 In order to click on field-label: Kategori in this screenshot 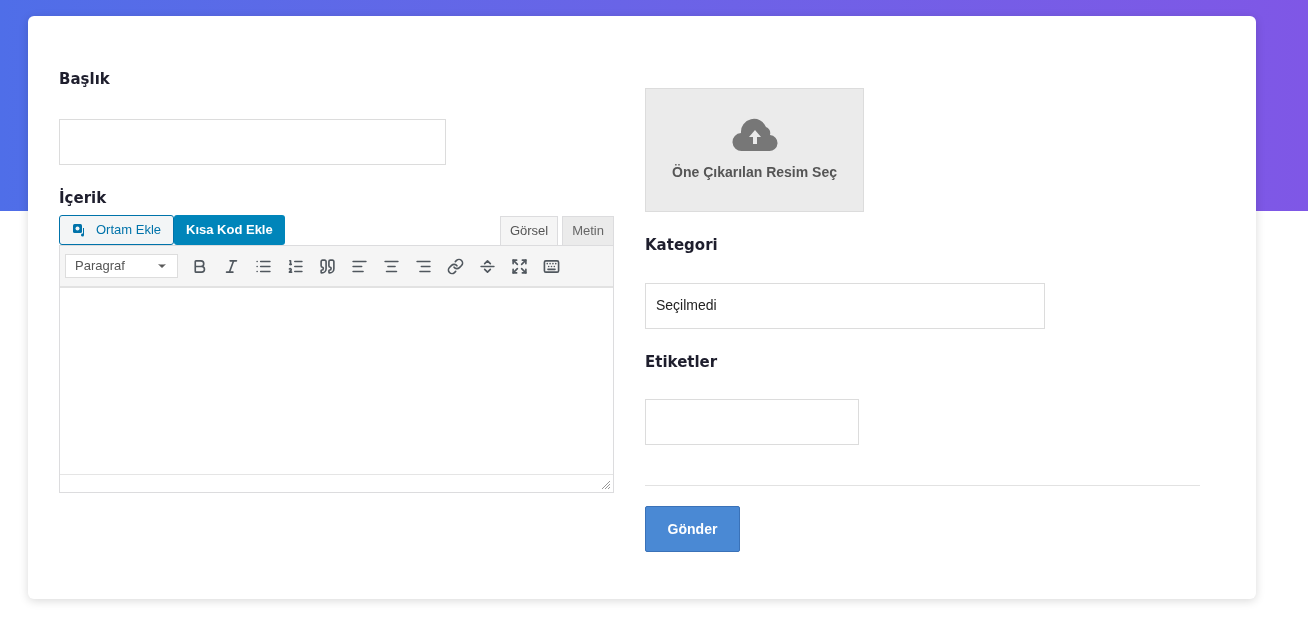, I will do `click(682, 245)`.